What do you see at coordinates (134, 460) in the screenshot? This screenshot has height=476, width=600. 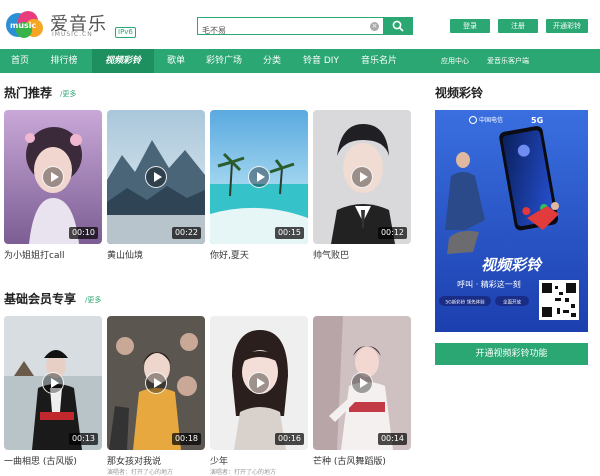 I see `video-title: 那女孩对我说` at bounding box center [134, 460].